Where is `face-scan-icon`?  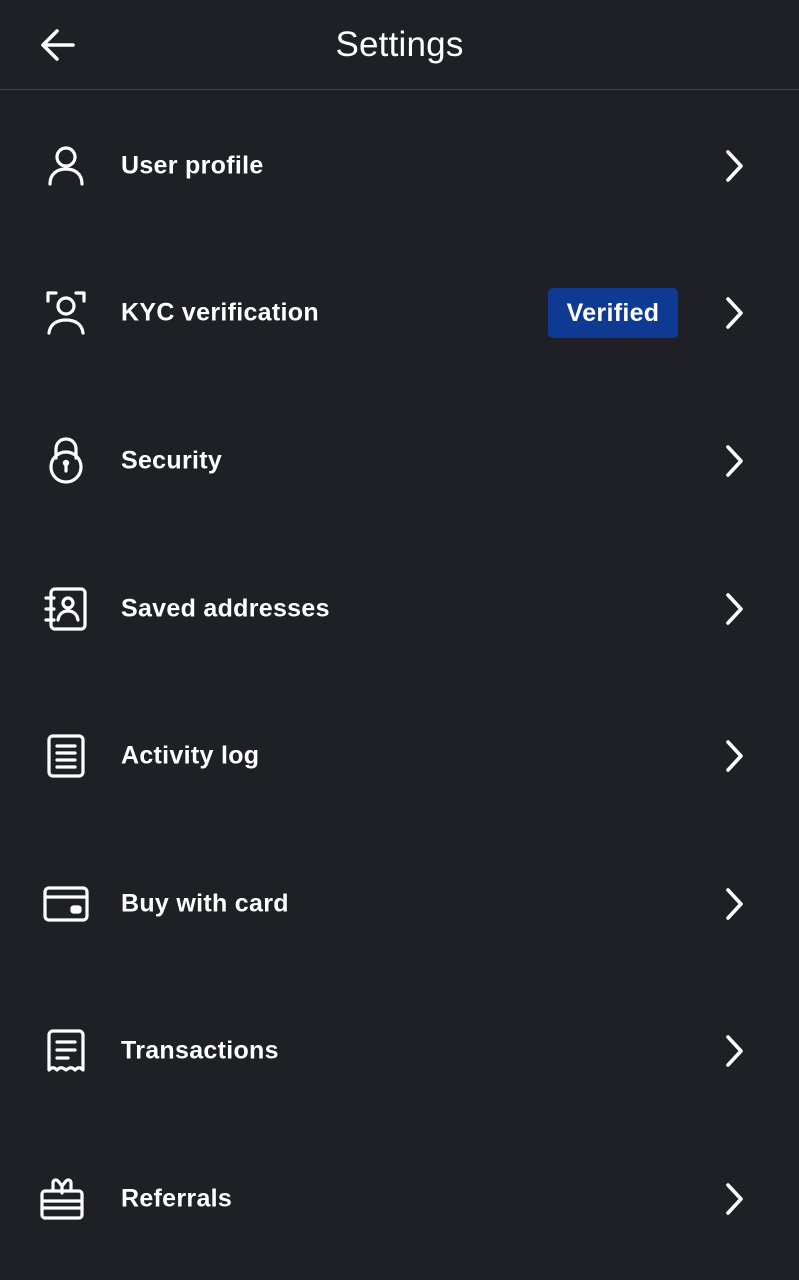 face-scan-icon is located at coordinates (66, 313).